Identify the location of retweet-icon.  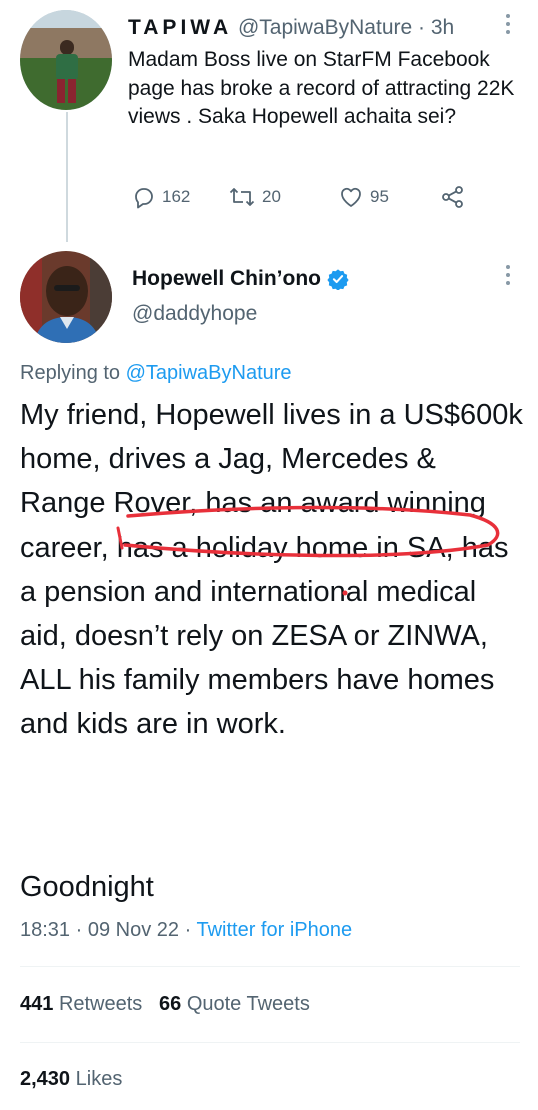
(242, 197).